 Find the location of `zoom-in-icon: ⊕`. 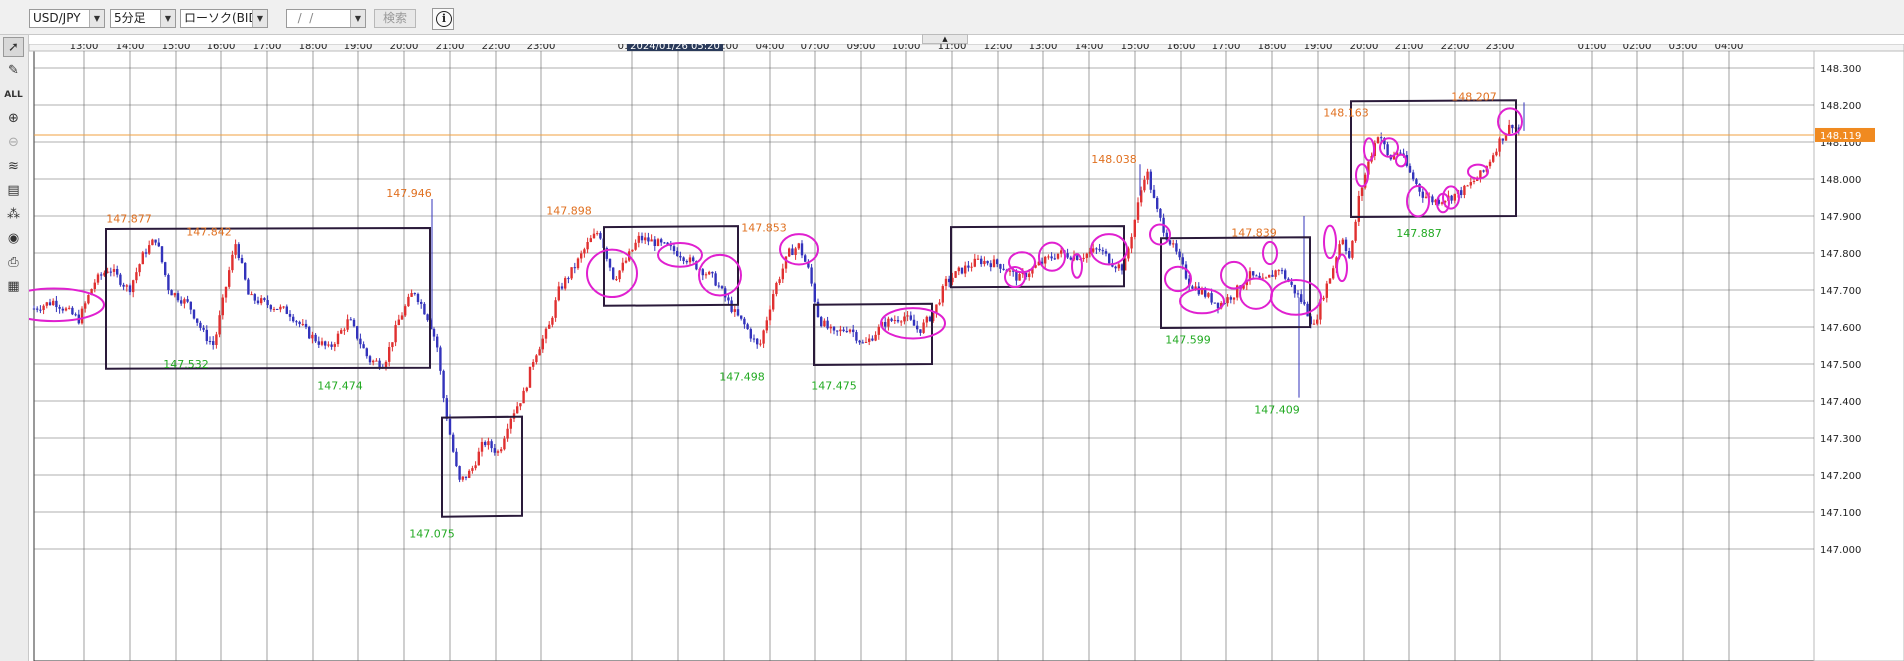

zoom-in-icon: ⊕ is located at coordinates (13, 119).